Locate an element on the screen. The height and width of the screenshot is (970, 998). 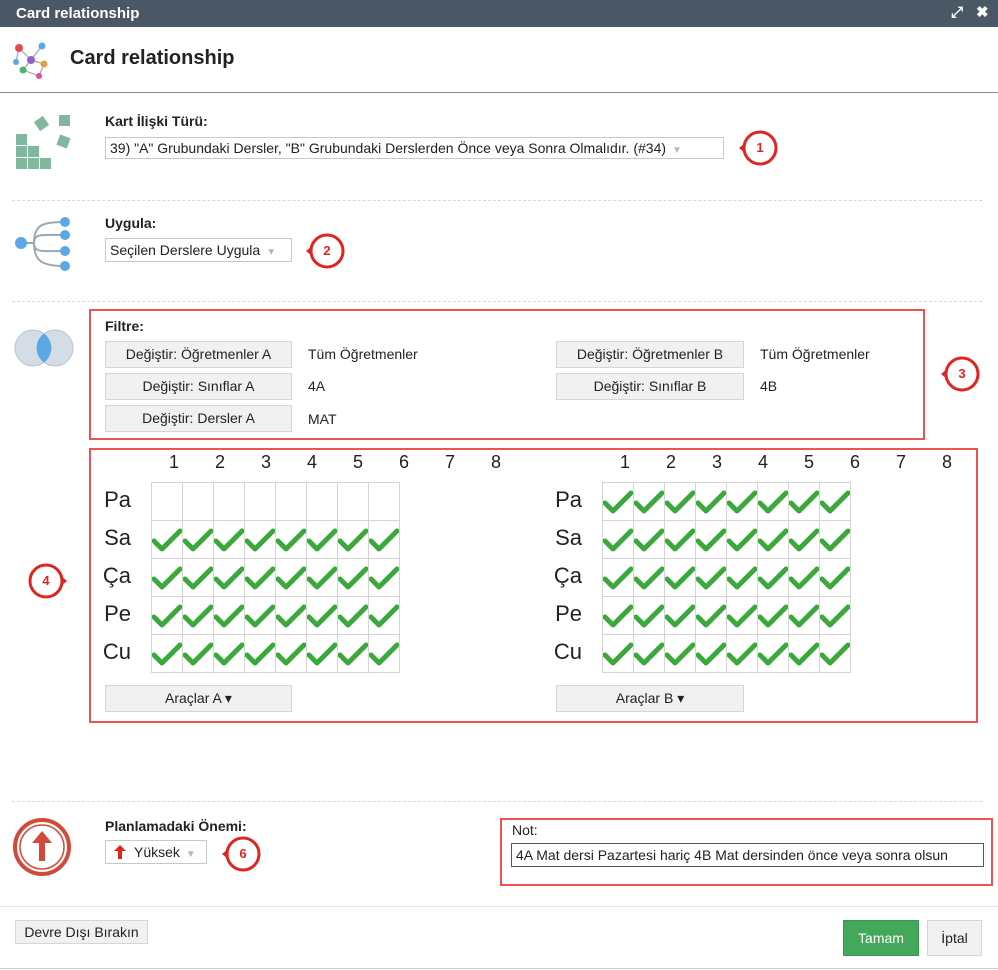
change-classes-a-button: Değiştir: Sınıflar A is located at coordinates (198, 386).